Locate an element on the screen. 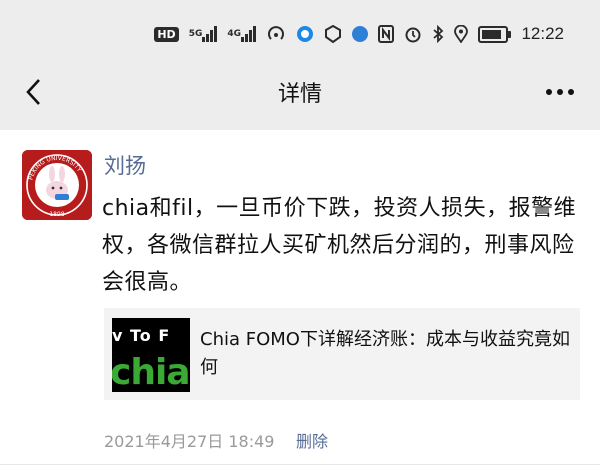 The width and height of the screenshot is (600, 472). page-title: 详情 is located at coordinates (299, 94).